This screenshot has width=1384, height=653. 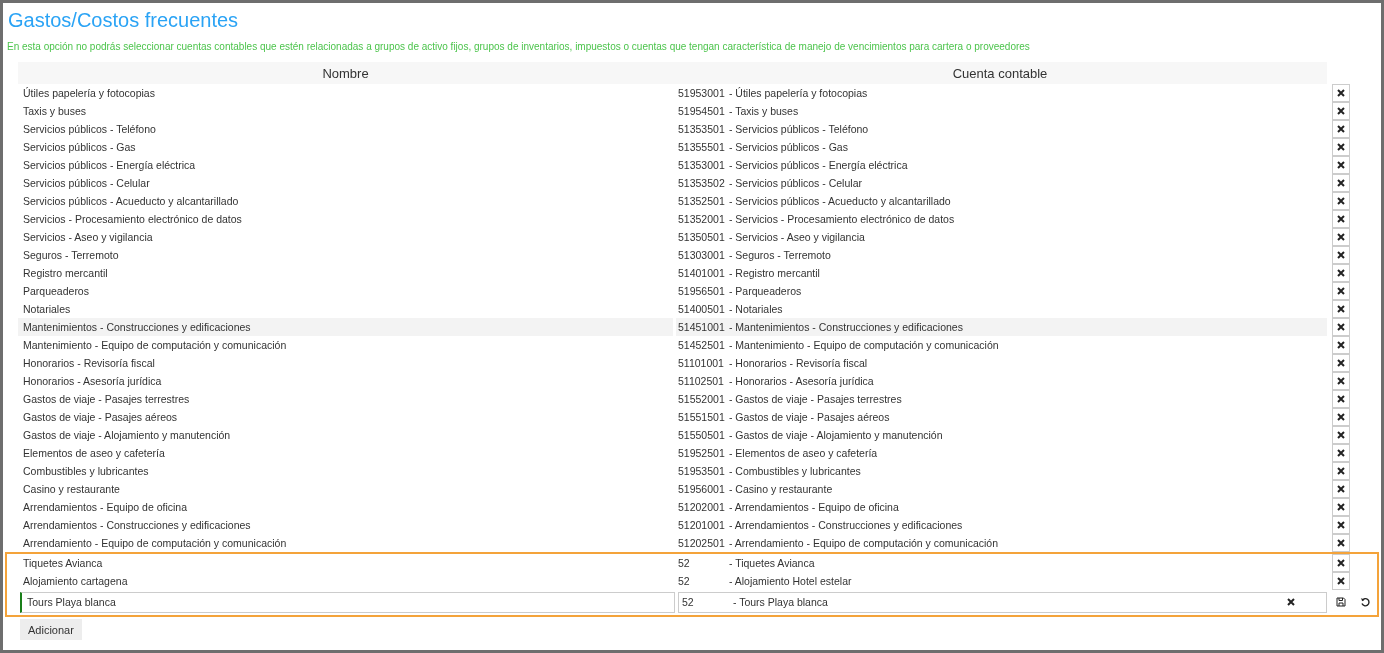 I want to click on account-cell-text: 51355501 - Servicios públicos - Gas, so click(x=763, y=147).